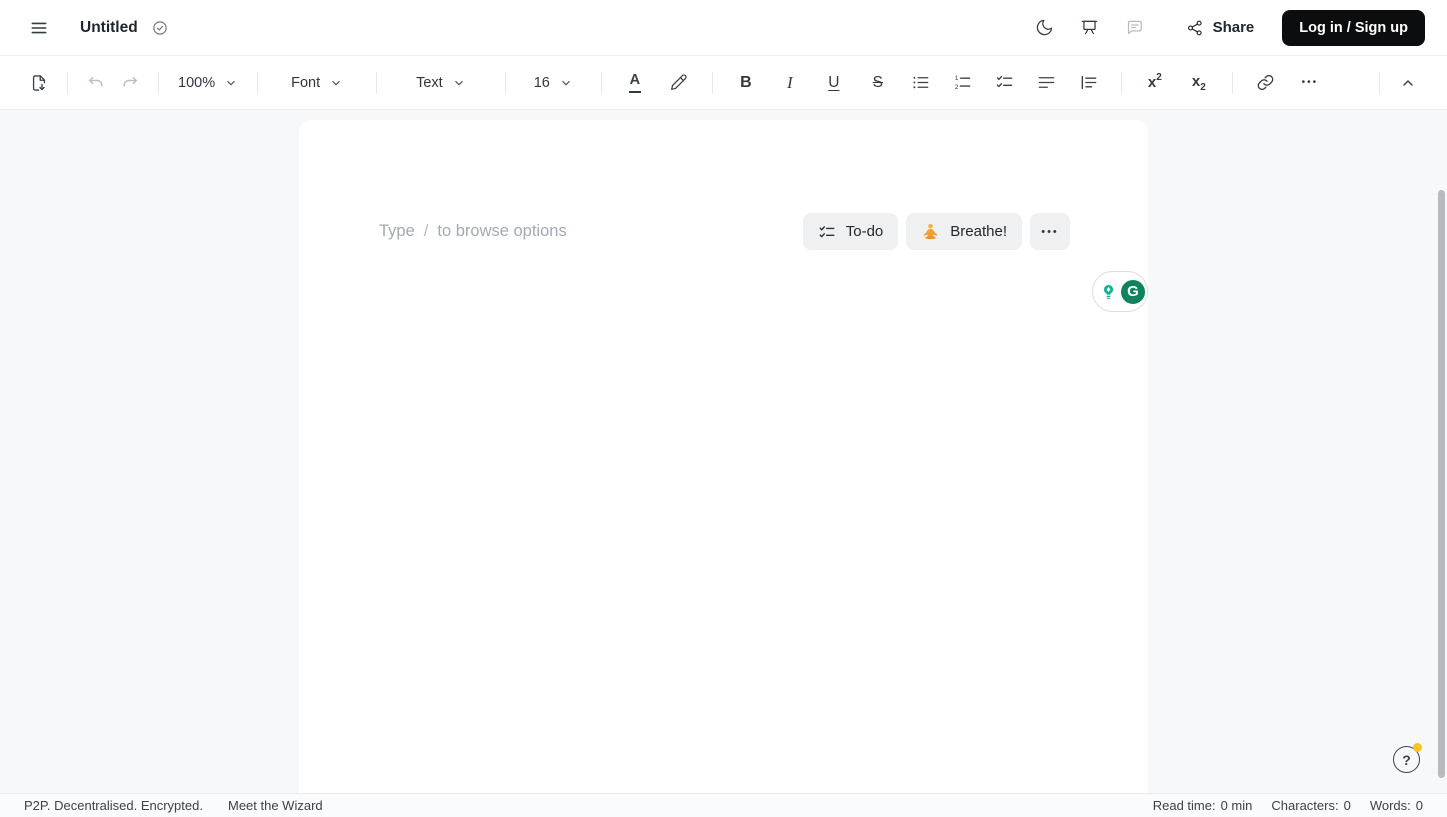  Describe the element at coordinates (541, 82) in the screenshot. I see `font-size-value: 16` at that location.